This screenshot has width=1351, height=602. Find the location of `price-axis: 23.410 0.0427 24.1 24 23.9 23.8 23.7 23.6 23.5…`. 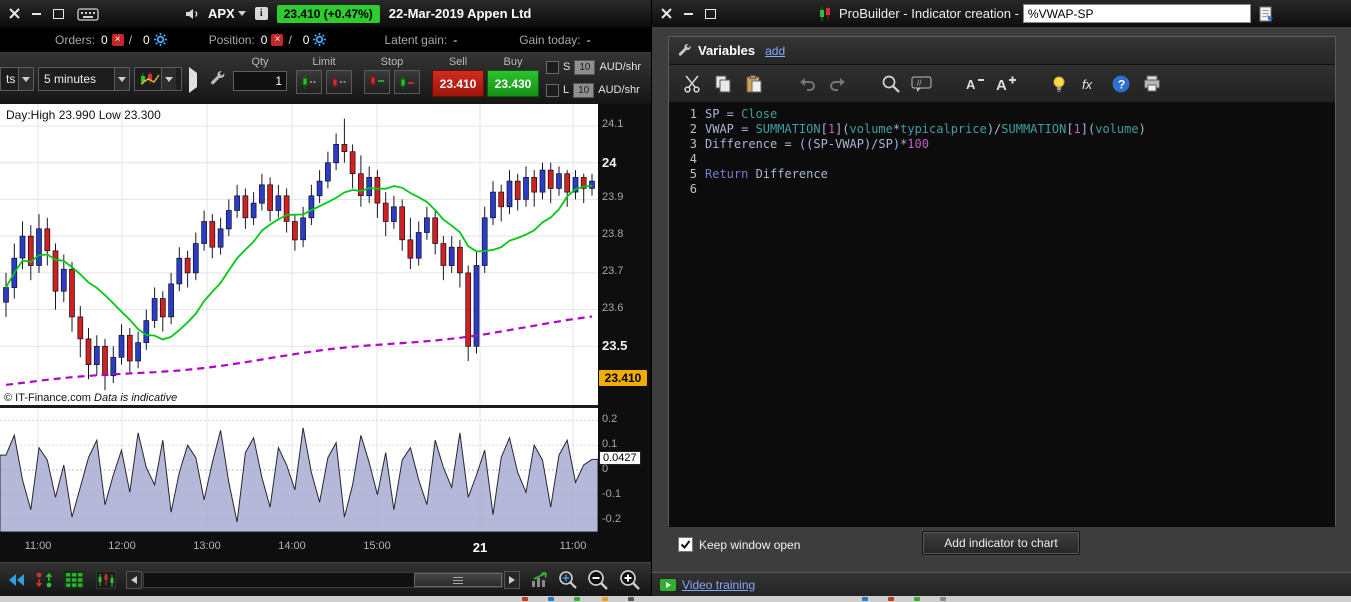

price-axis: 23.410 0.0427 24.1 24 23.9 23.8 23.7 23.6 23.5… is located at coordinates (624, 318).